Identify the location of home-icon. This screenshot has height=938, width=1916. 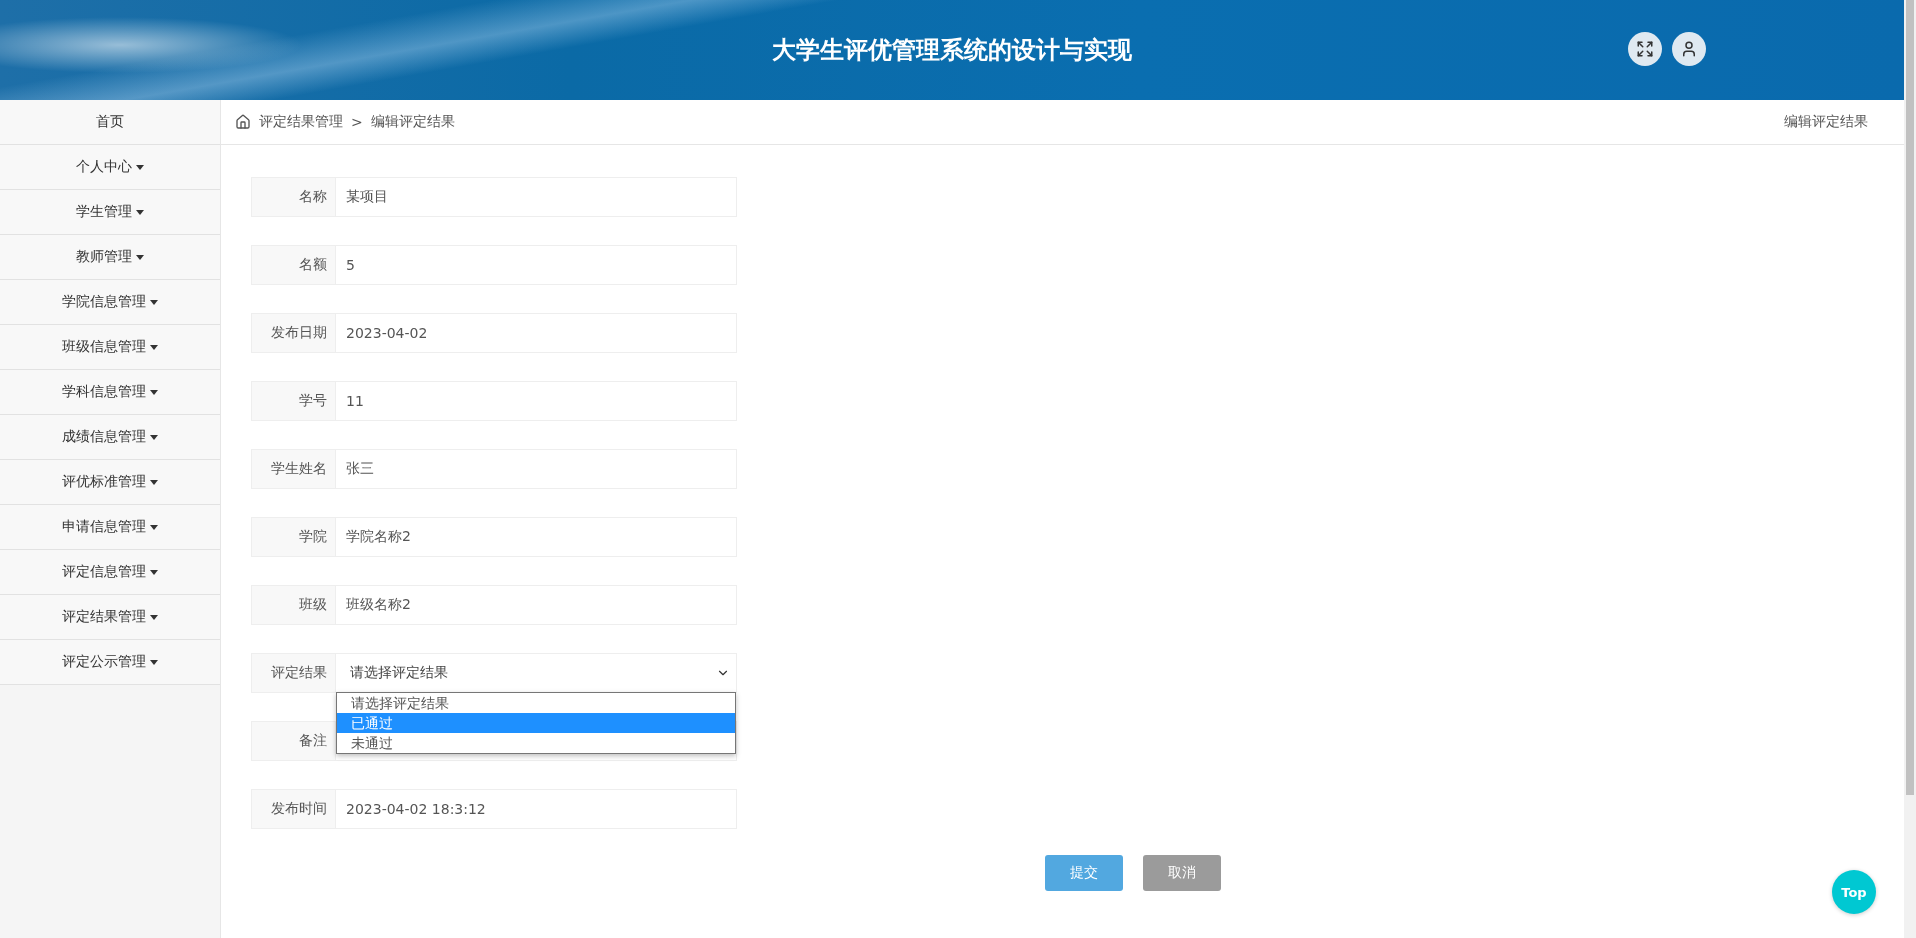
(243, 122).